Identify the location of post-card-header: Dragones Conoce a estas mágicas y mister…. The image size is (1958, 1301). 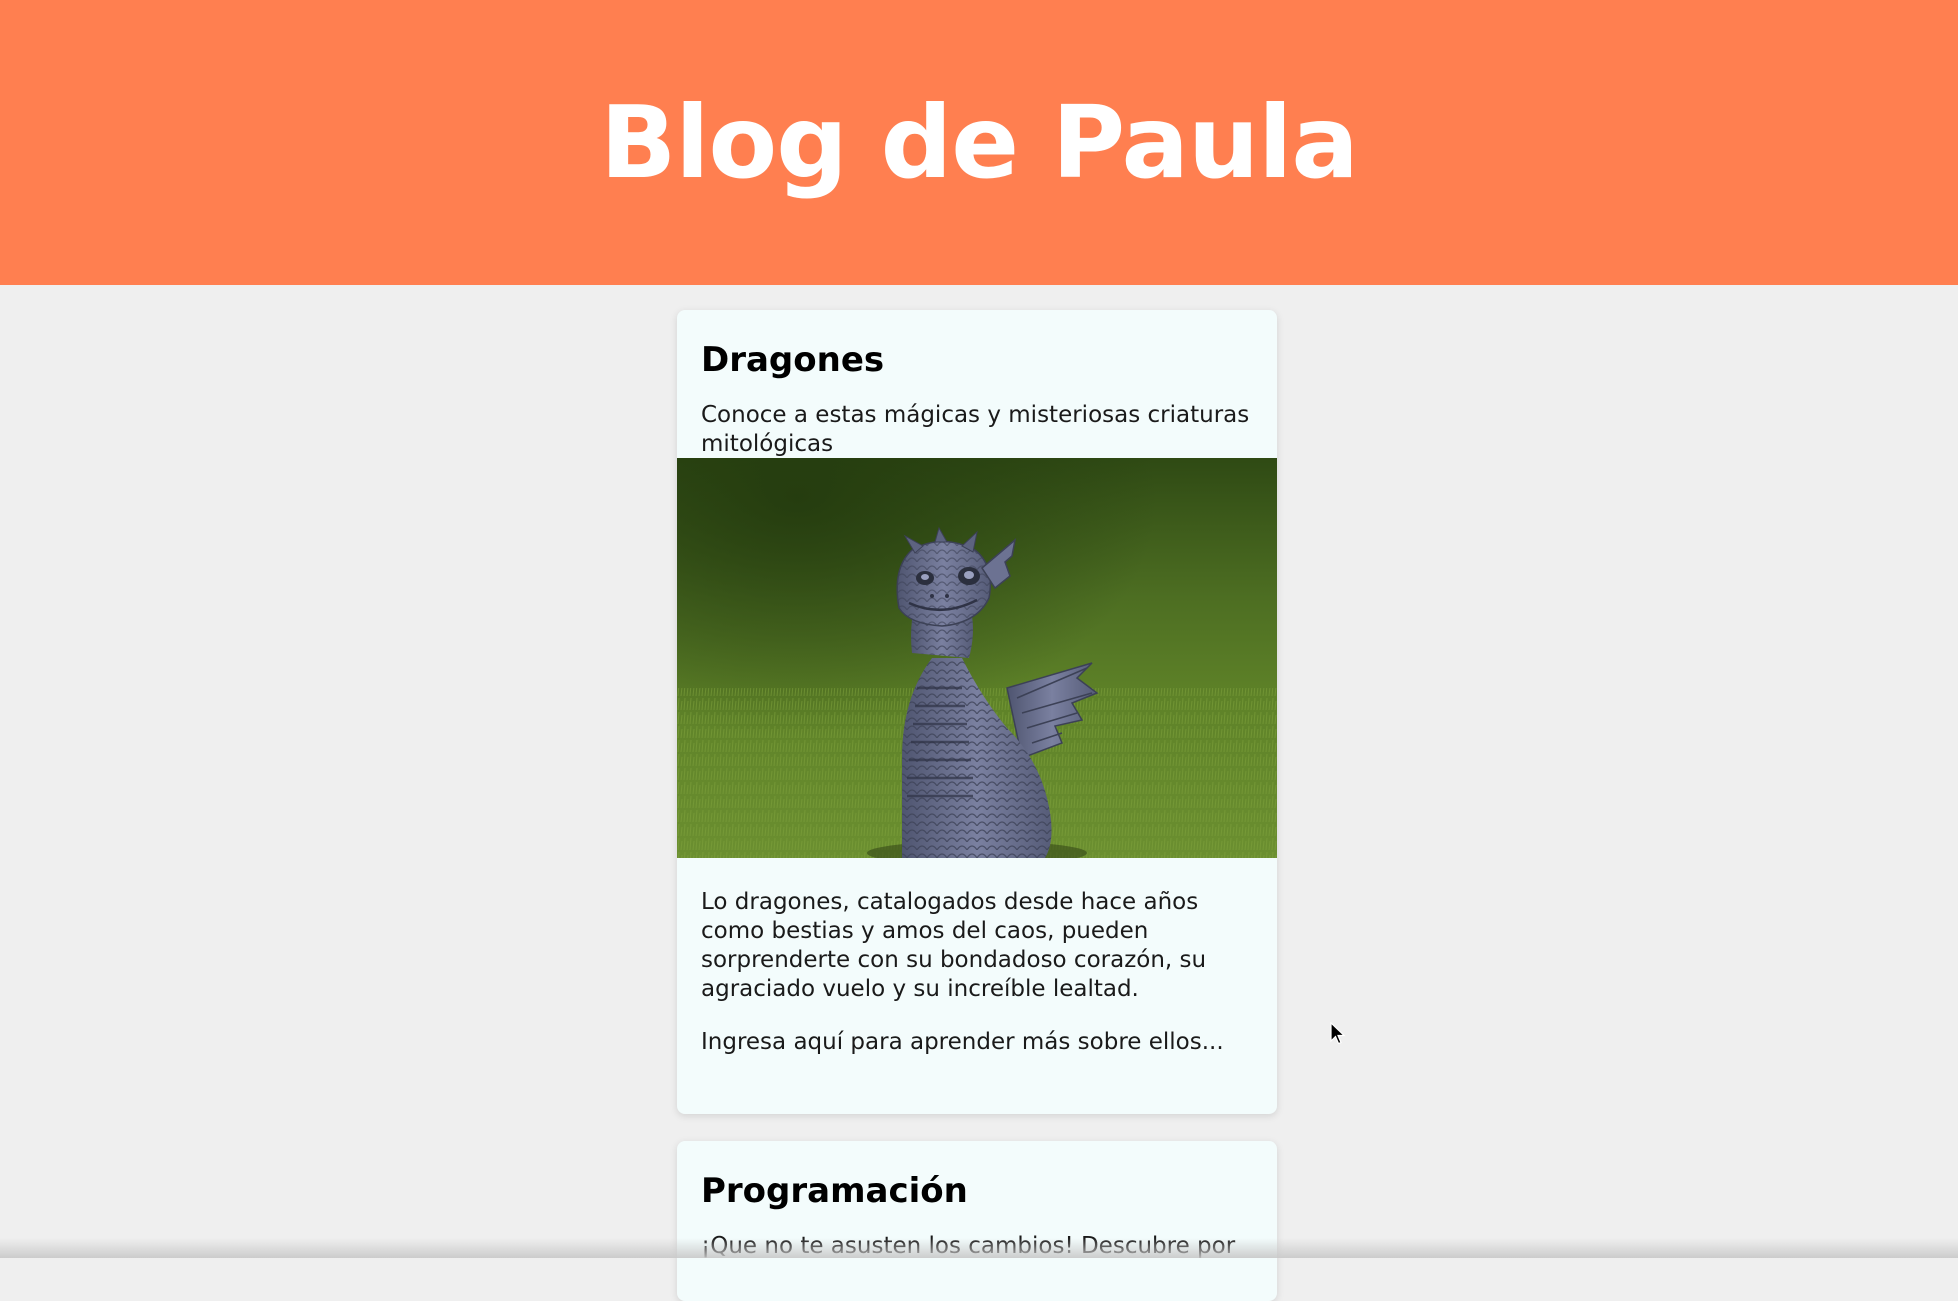
(977, 384).